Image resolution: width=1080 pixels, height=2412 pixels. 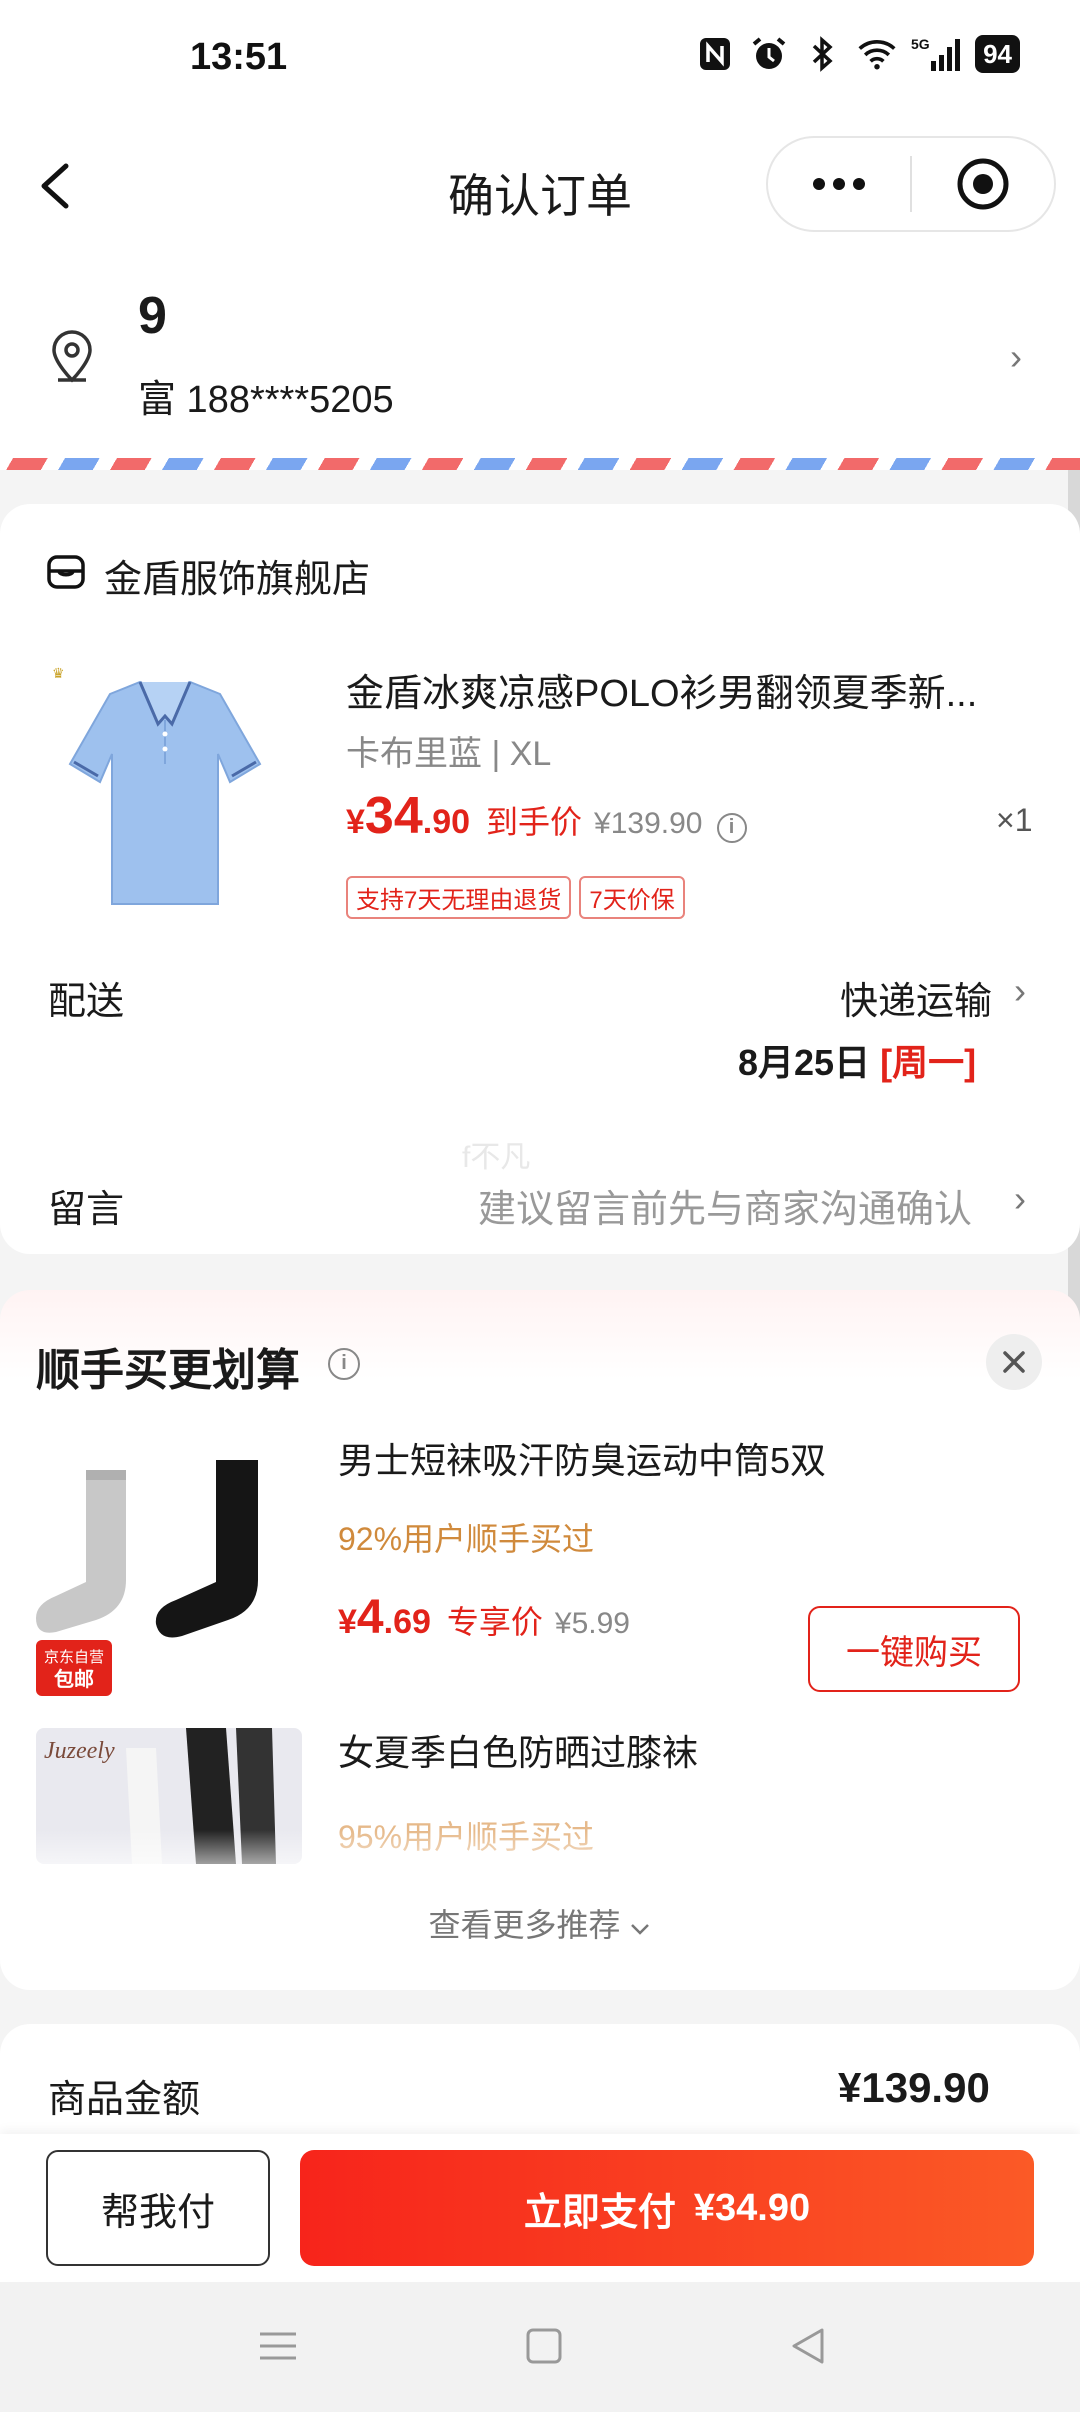 What do you see at coordinates (809, 1062) in the screenshot?
I see `delivery-date-text: 8月25日` at bounding box center [809, 1062].